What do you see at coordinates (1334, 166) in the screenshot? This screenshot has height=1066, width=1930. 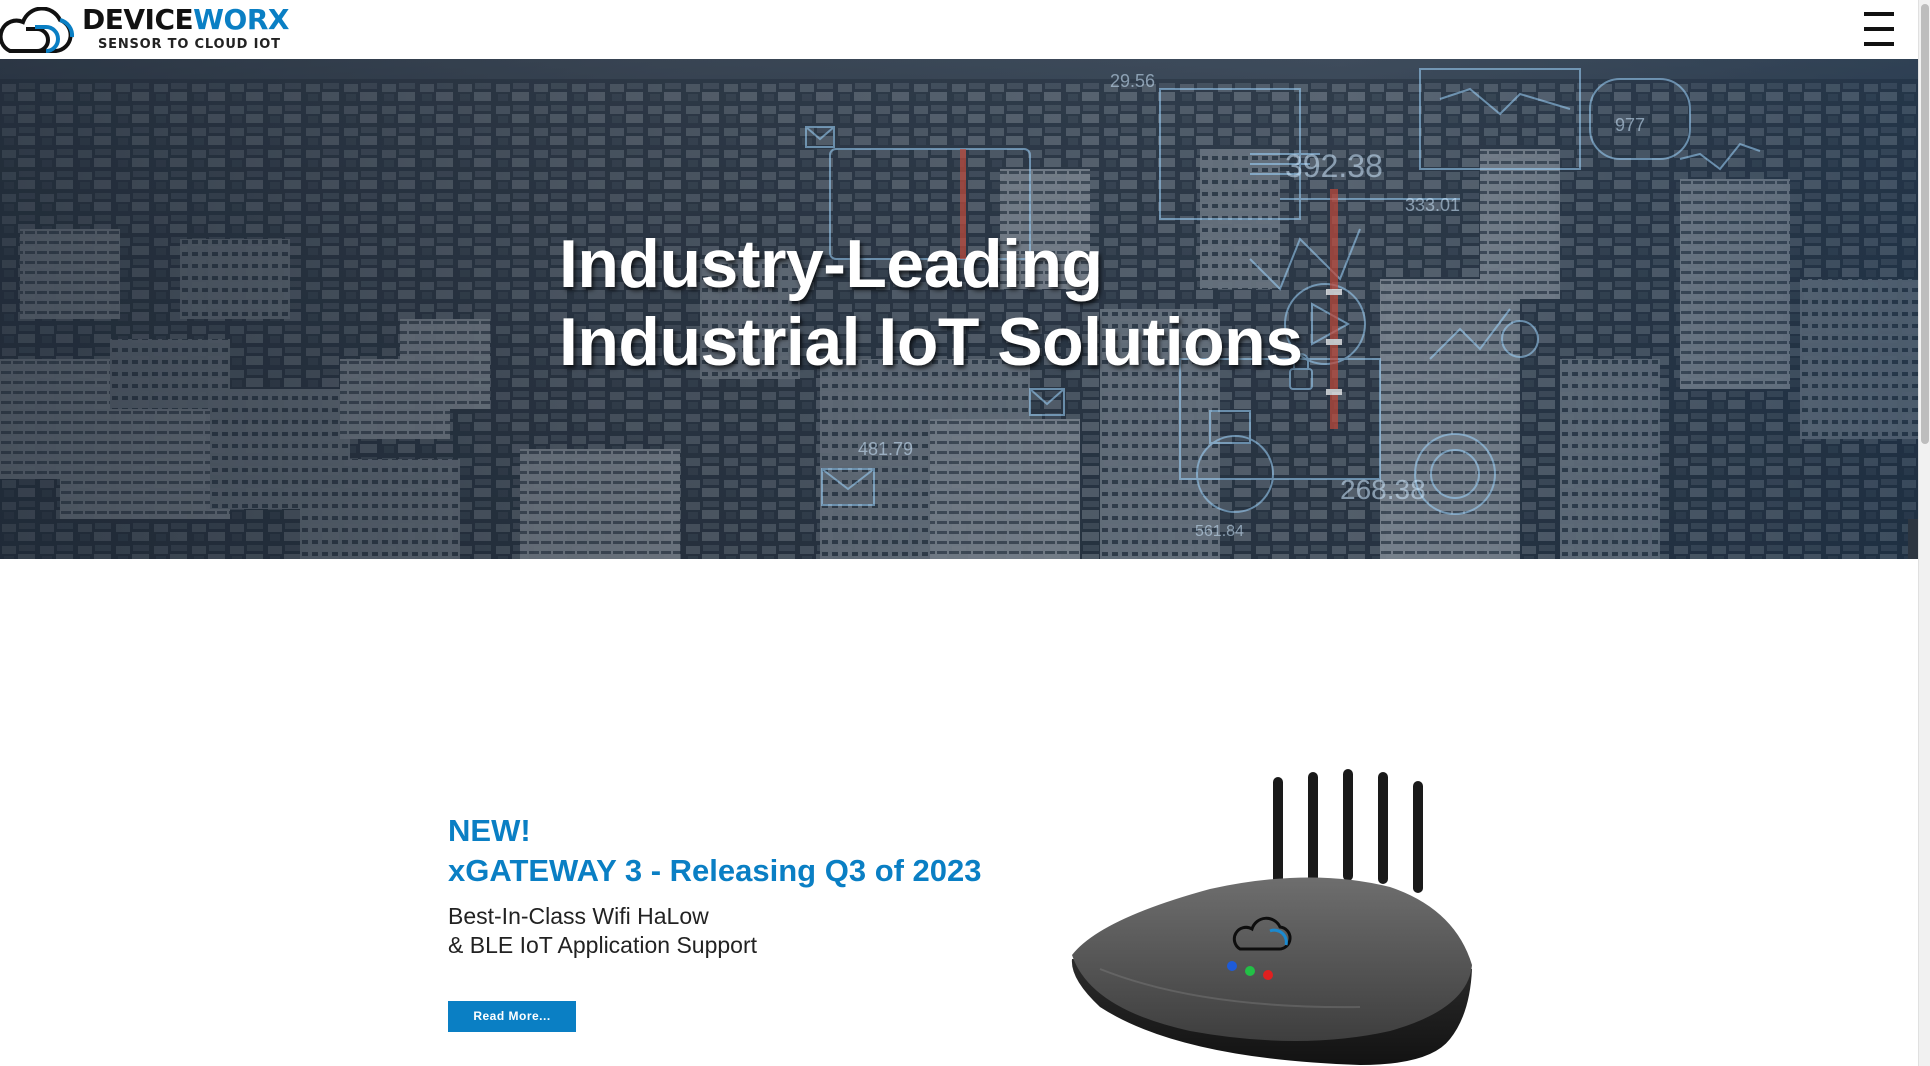 I see `overlay-reading: 392.38` at bounding box center [1334, 166].